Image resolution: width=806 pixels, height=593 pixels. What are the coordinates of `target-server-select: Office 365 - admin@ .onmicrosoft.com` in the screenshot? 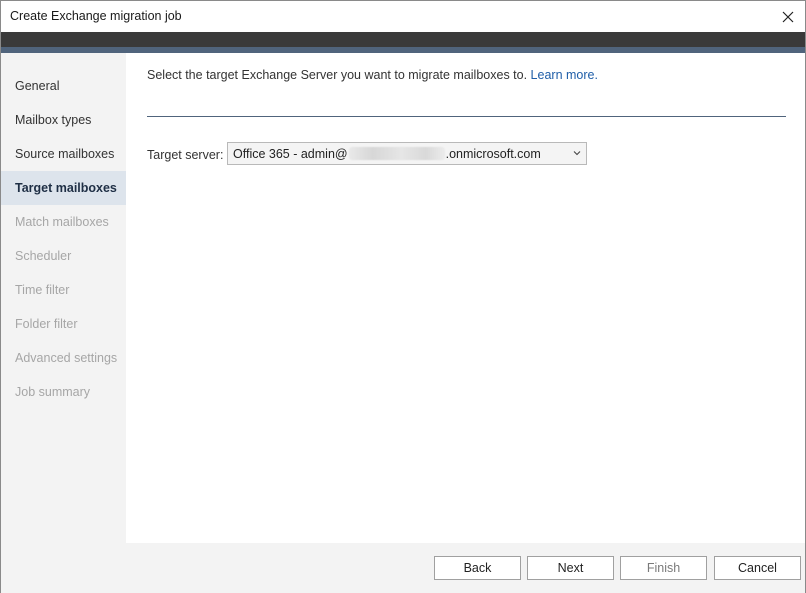 It's located at (407, 153).